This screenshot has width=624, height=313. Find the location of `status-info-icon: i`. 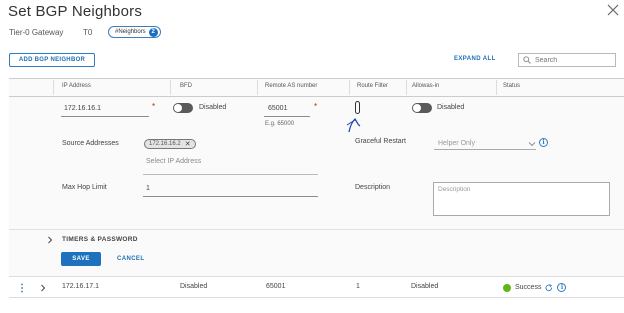

status-info-icon: i is located at coordinates (562, 287).